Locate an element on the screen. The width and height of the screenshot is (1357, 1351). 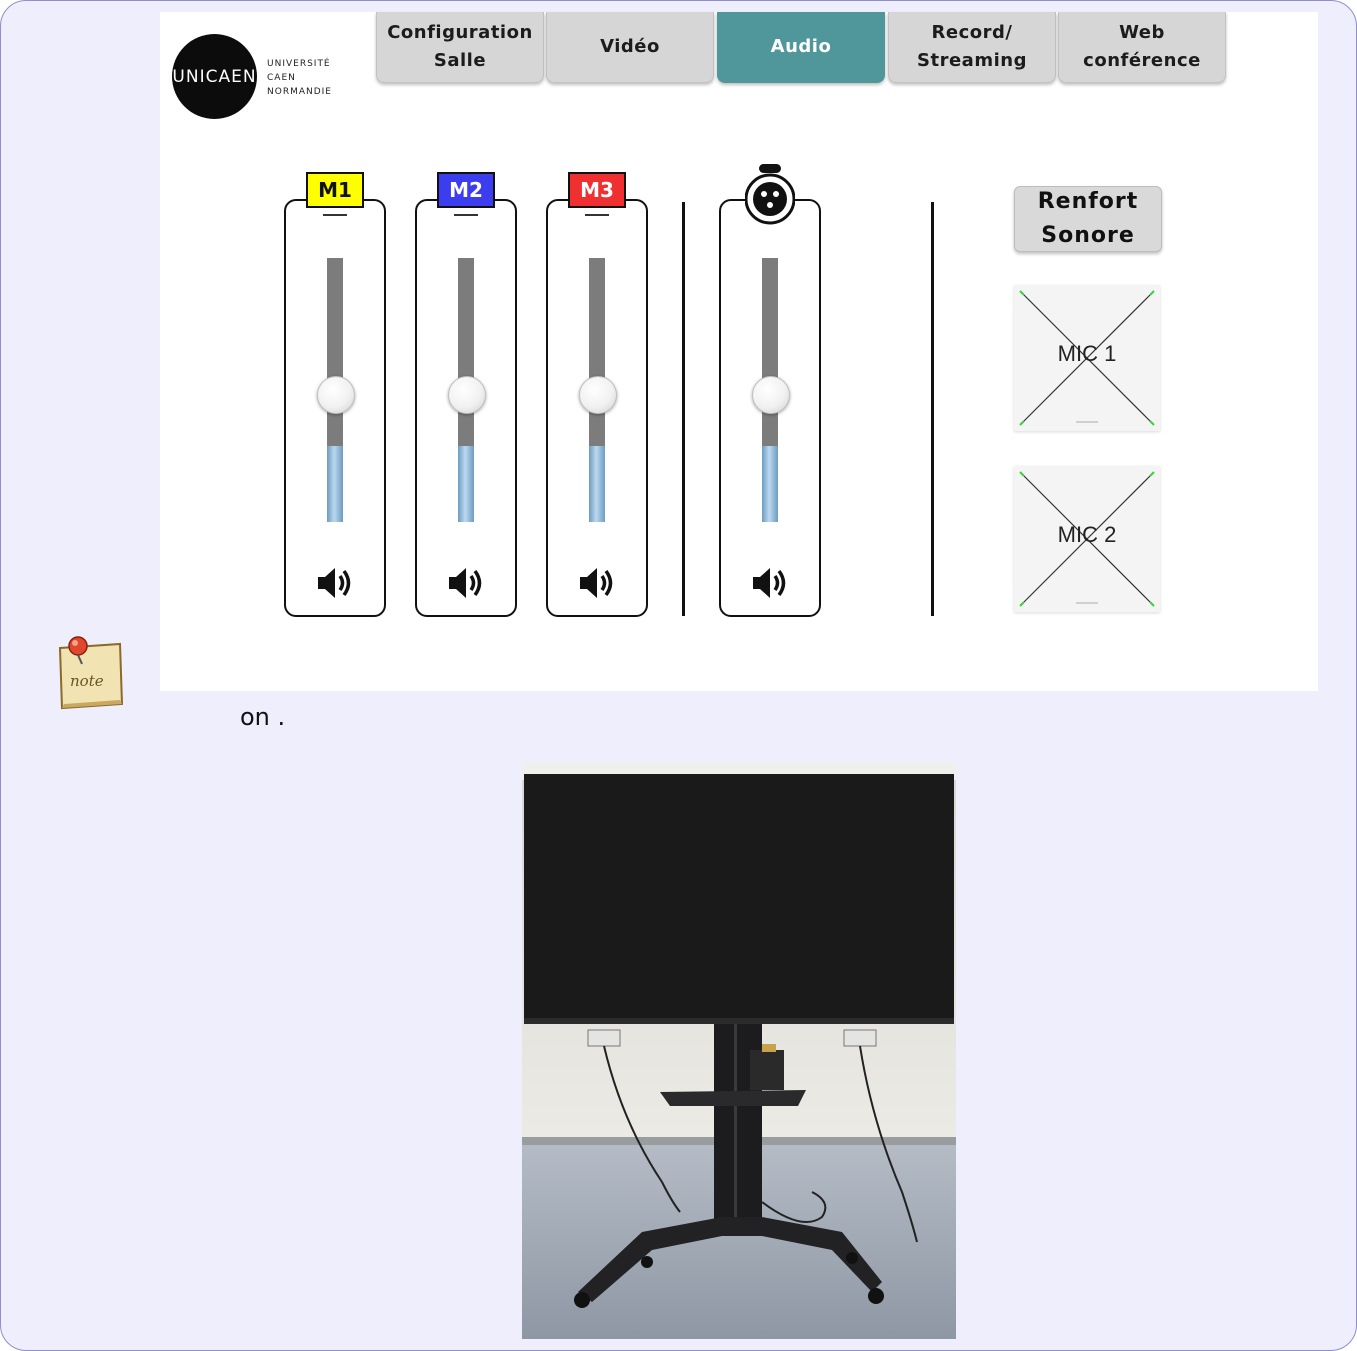
fader-level-xlr is located at coordinates (770, 484).